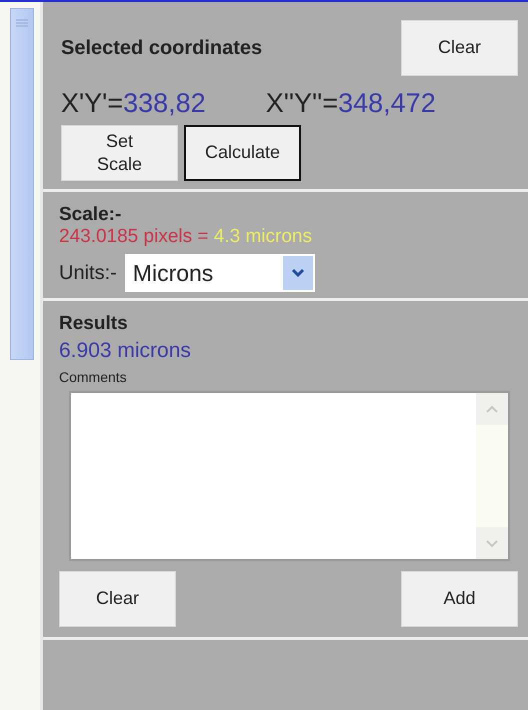  Describe the element at coordinates (242, 153) in the screenshot. I see `action-button: Calculate` at that location.